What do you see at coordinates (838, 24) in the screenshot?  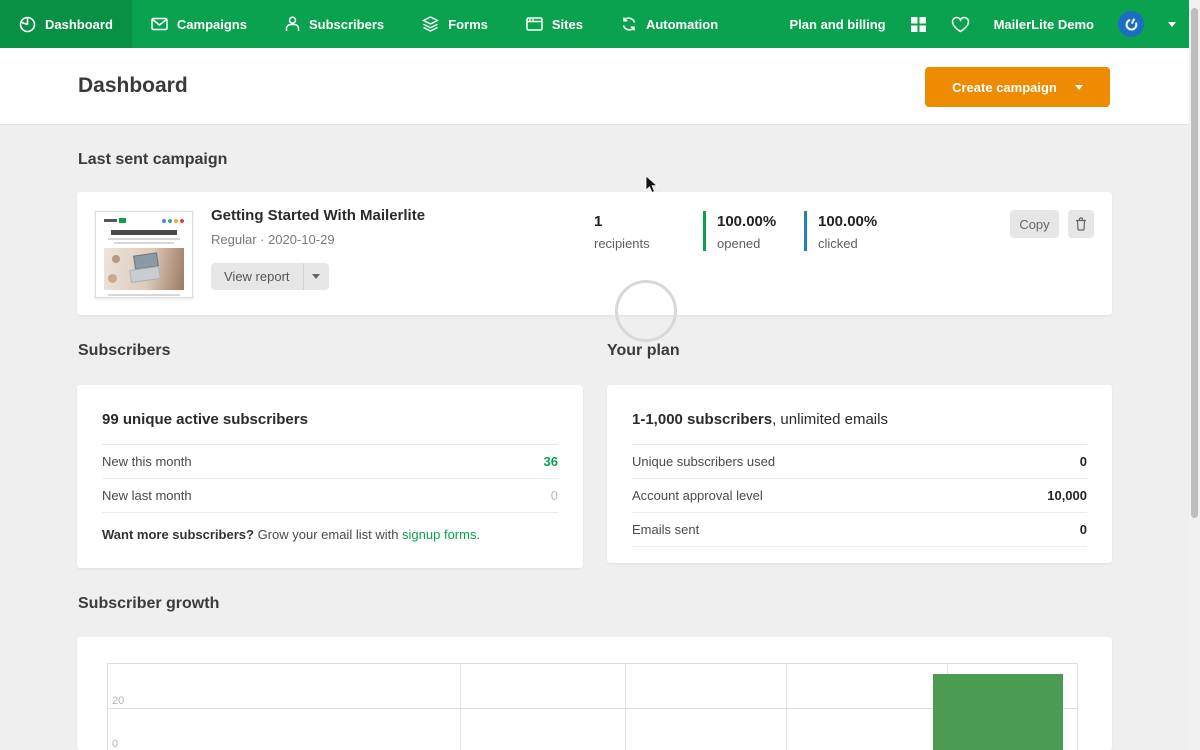 I see `nav-item-plan-and-billing: Plan and billing` at bounding box center [838, 24].